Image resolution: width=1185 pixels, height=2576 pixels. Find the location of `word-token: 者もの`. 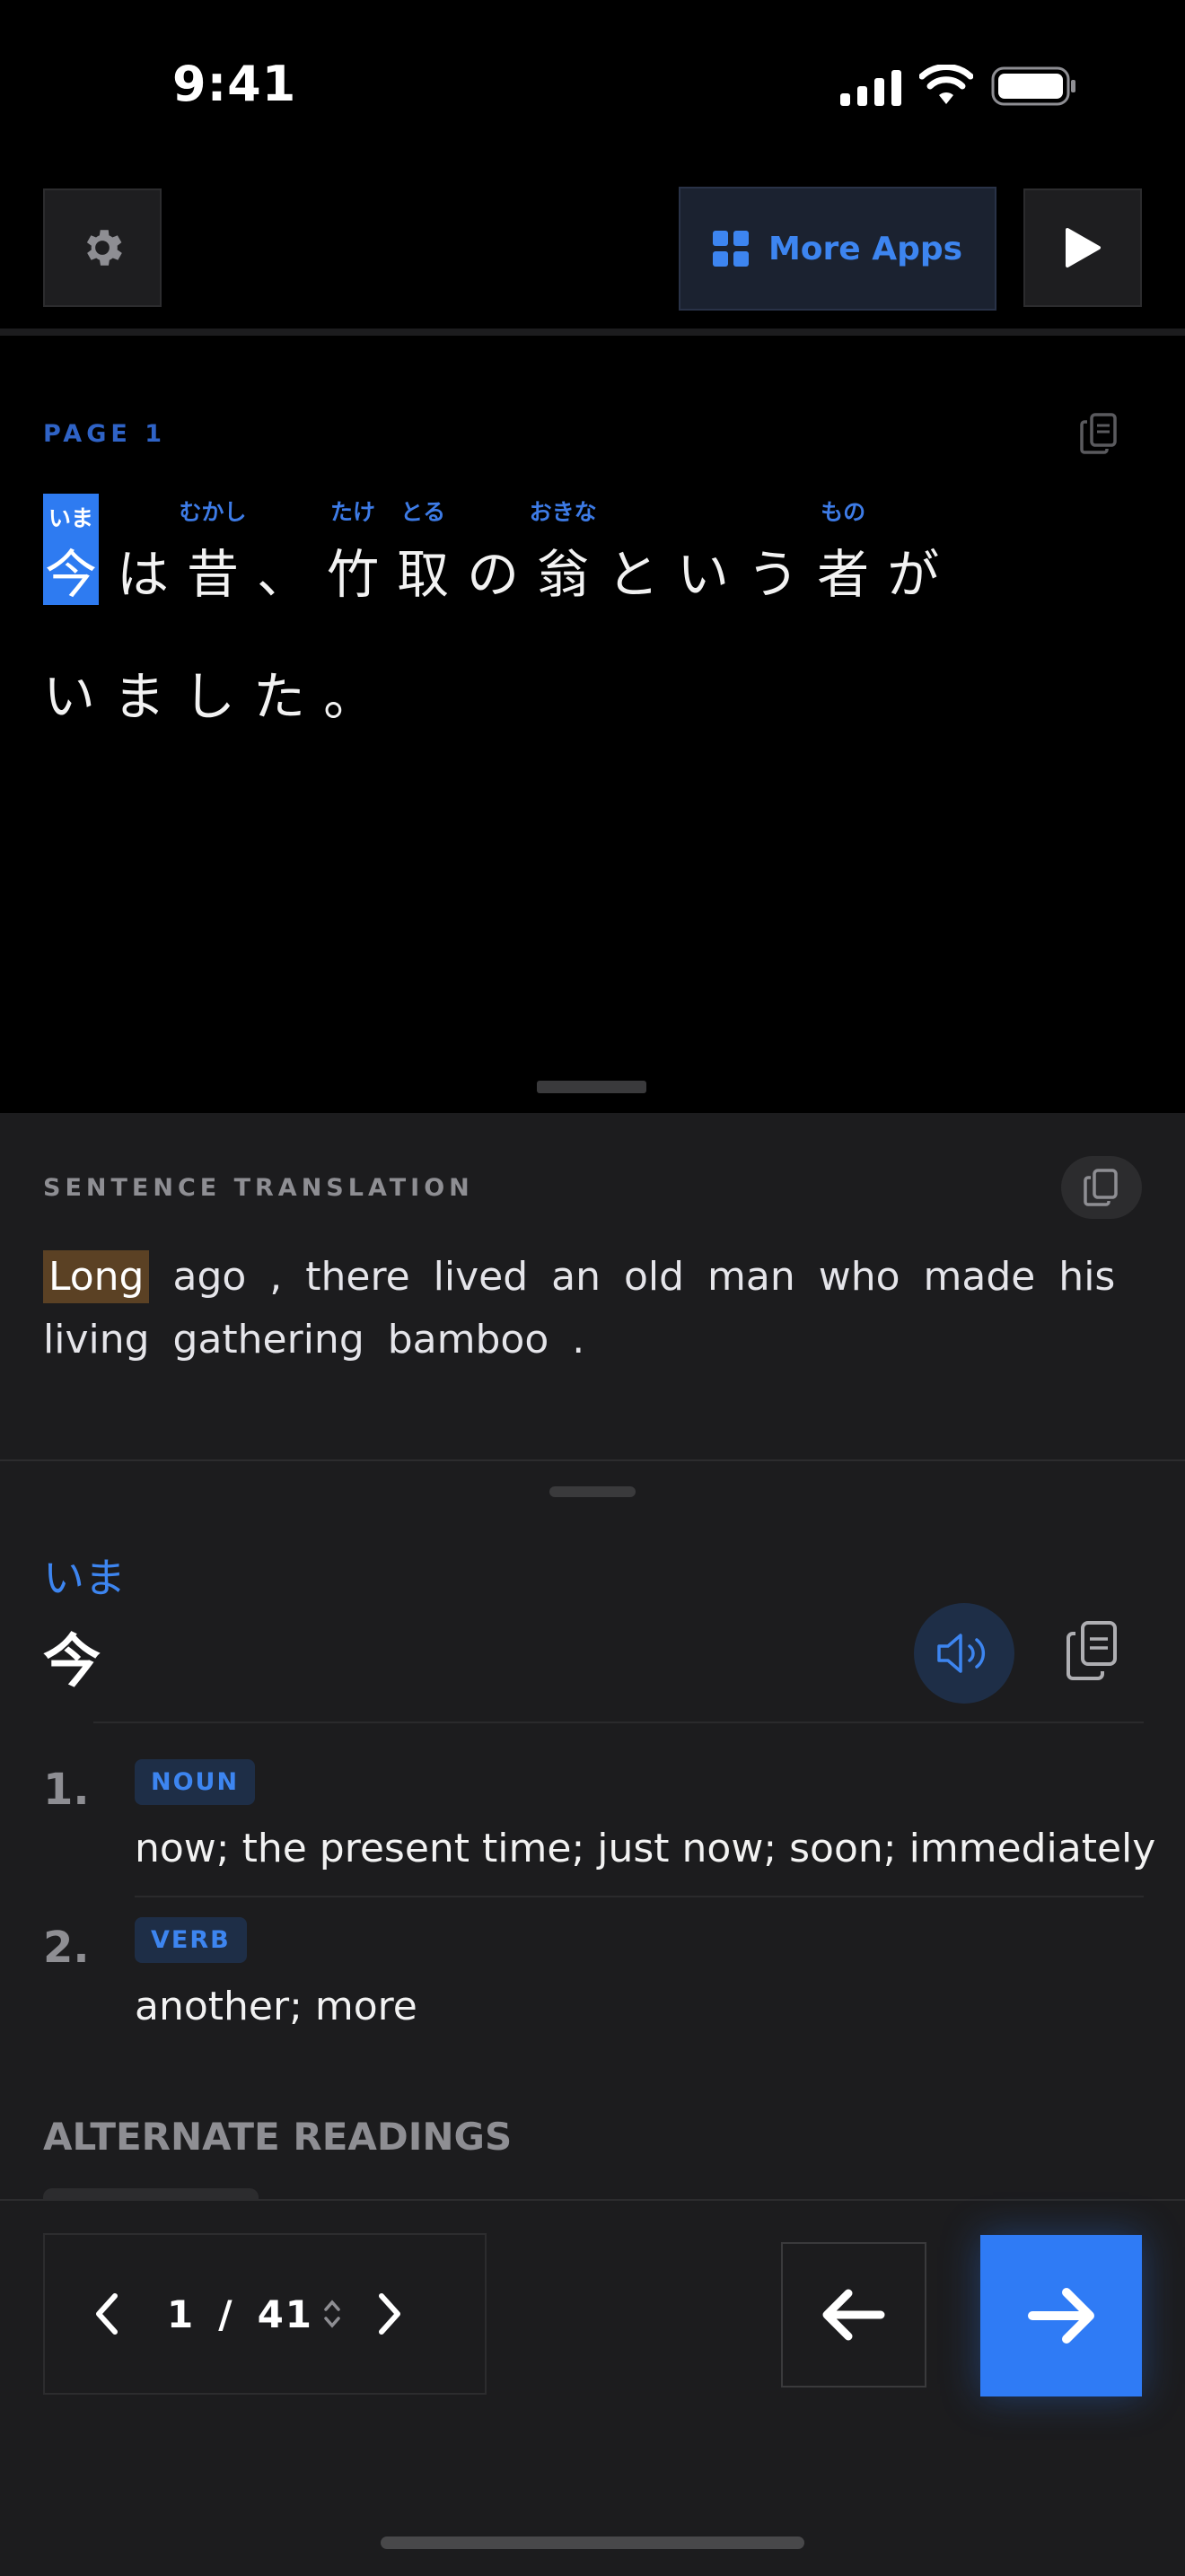

word-token: 者もの is located at coordinates (843, 552).